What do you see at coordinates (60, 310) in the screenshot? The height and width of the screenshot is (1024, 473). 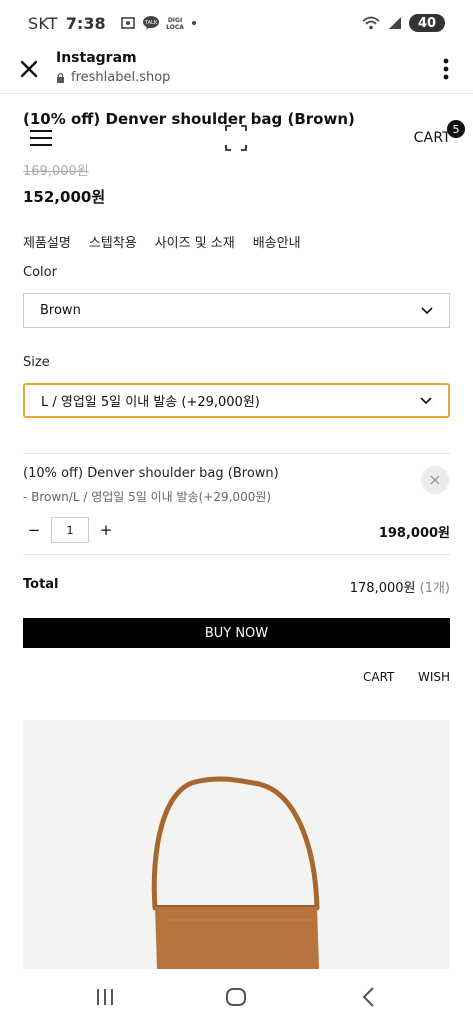 I see `color-select-value: Brown` at bounding box center [60, 310].